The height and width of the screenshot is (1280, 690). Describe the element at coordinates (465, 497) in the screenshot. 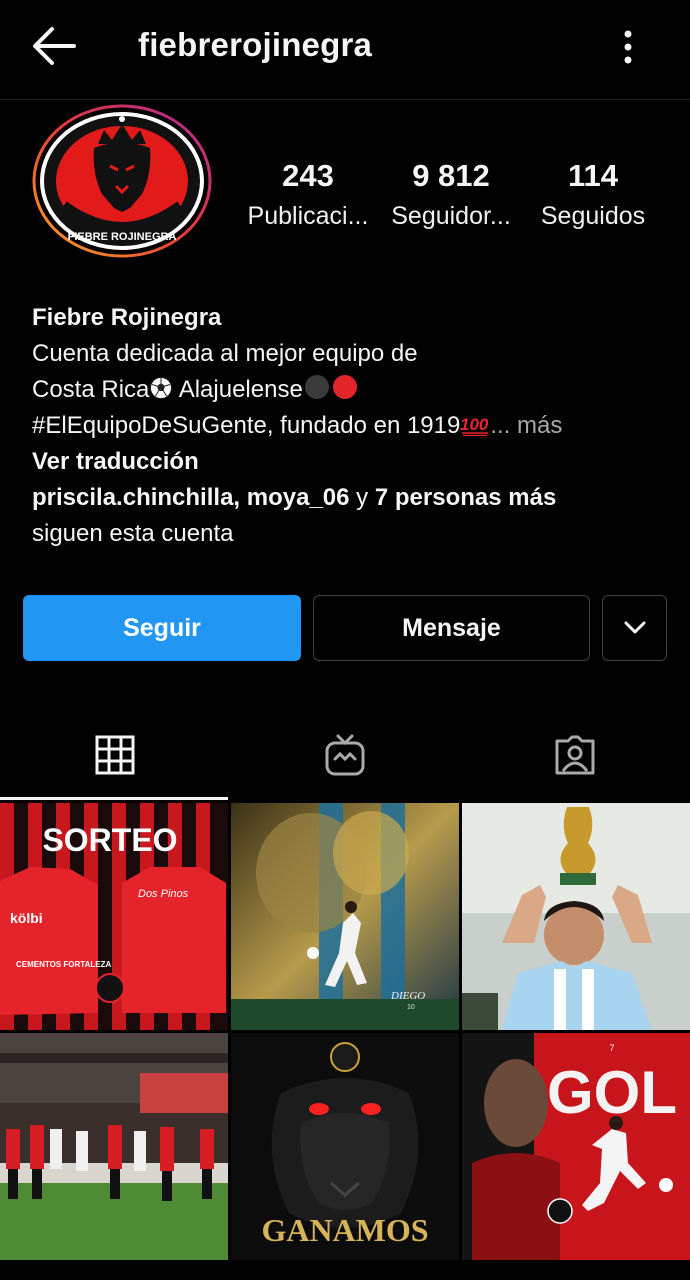

I see `followers-more-link: 7 personas más` at that location.